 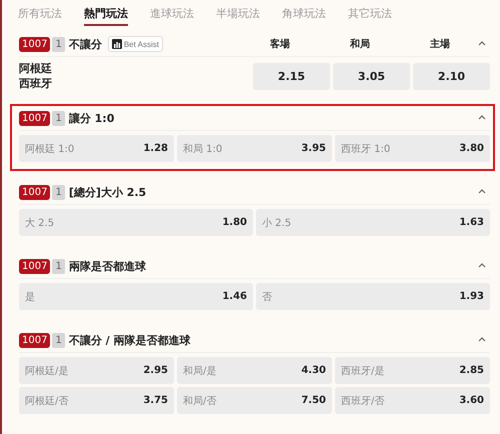 What do you see at coordinates (412, 148) in the screenshot?
I see `odds-button: 西班牙 1:0 3.80` at bounding box center [412, 148].